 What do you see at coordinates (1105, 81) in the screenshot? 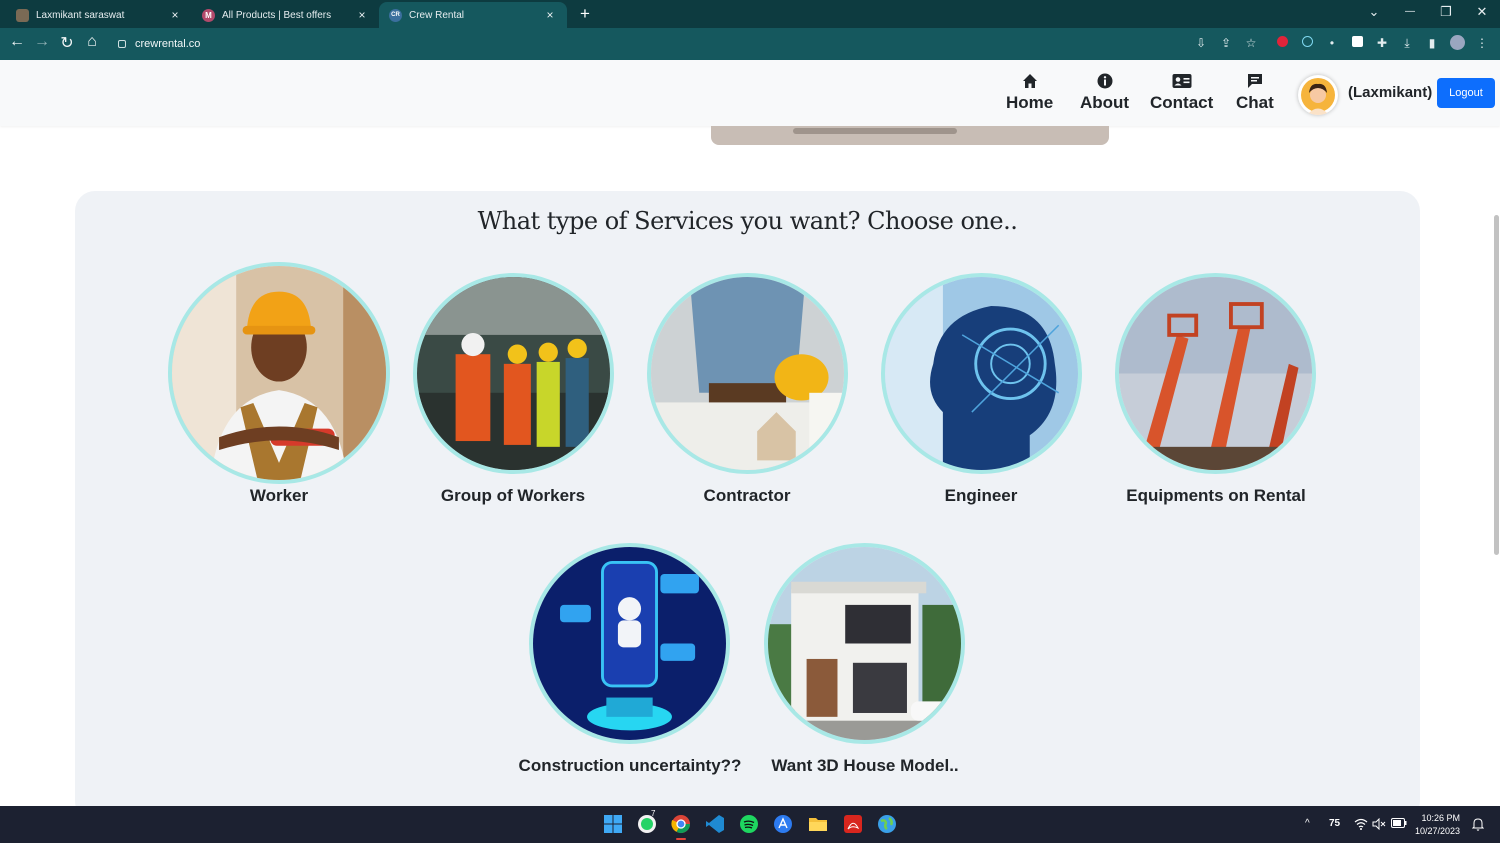
I see `info-icon` at bounding box center [1105, 81].